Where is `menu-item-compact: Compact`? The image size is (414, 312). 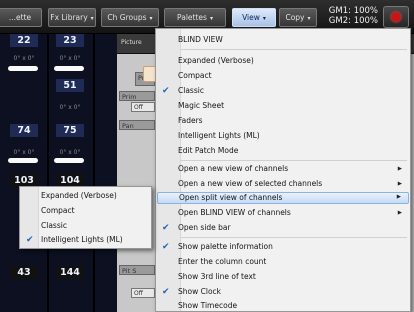 menu-item-compact: Compact is located at coordinates (283, 76).